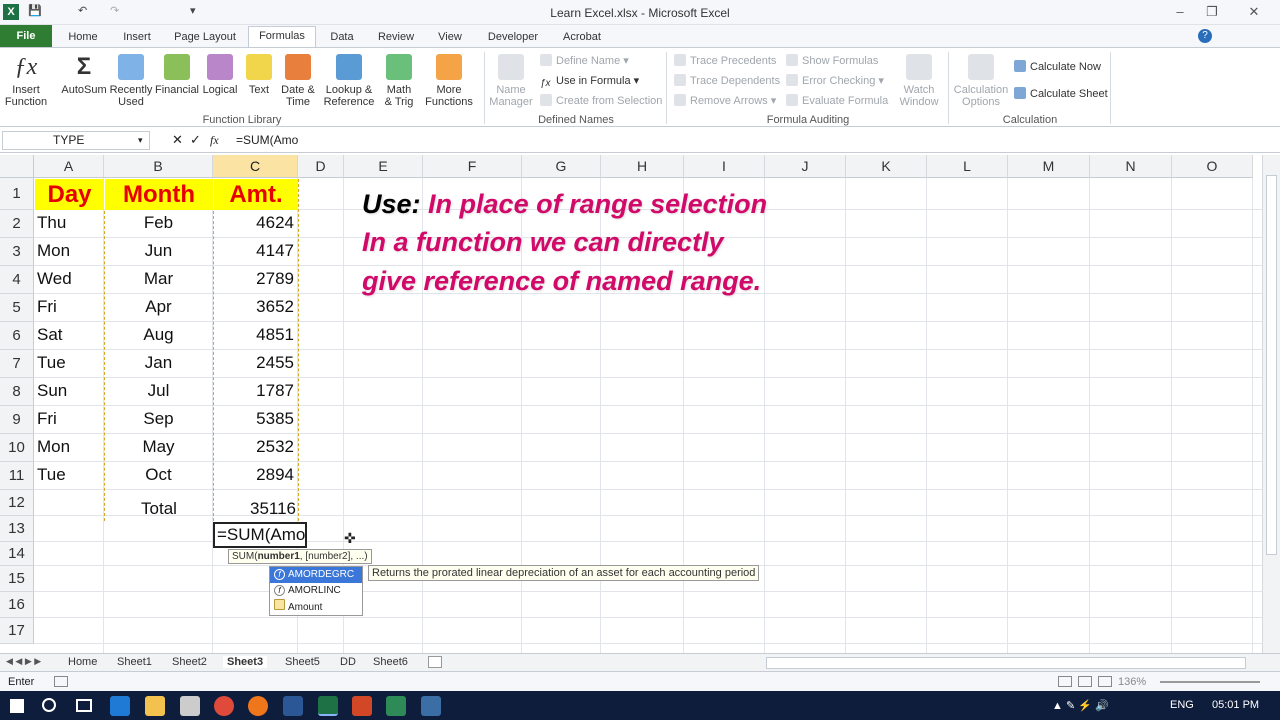 The height and width of the screenshot is (720, 1280). What do you see at coordinates (17, 706) in the screenshot?
I see `windows-start-icon` at bounding box center [17, 706].